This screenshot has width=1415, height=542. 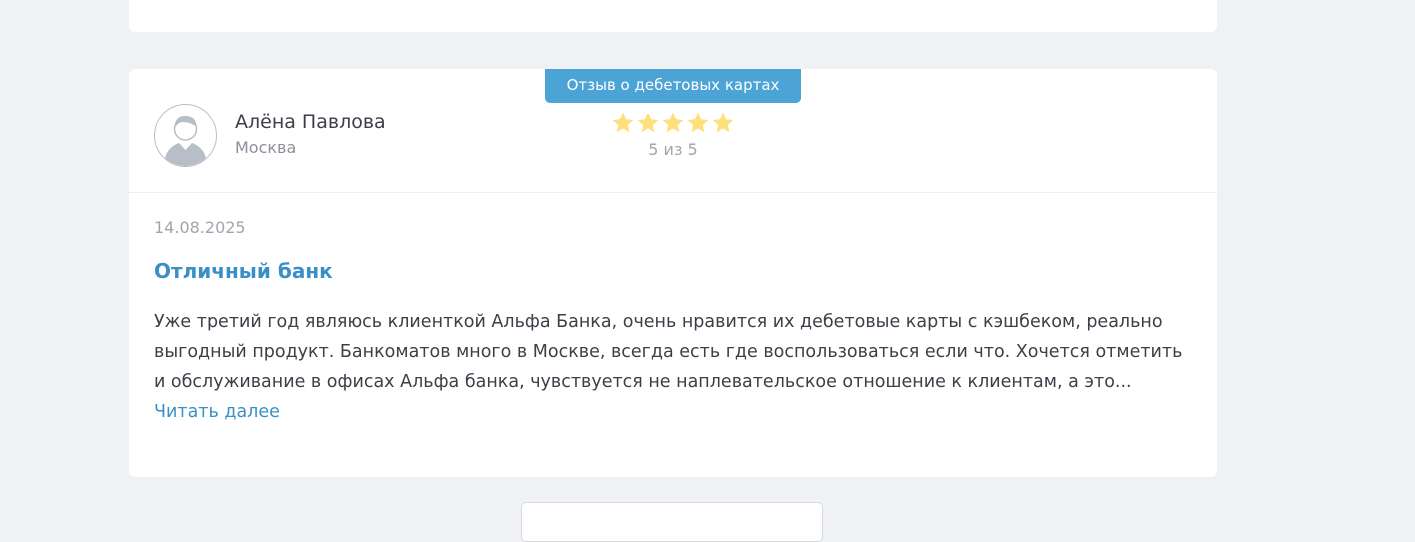 What do you see at coordinates (673, 149) in the screenshot?
I see `rating-text: 5 из 5` at bounding box center [673, 149].